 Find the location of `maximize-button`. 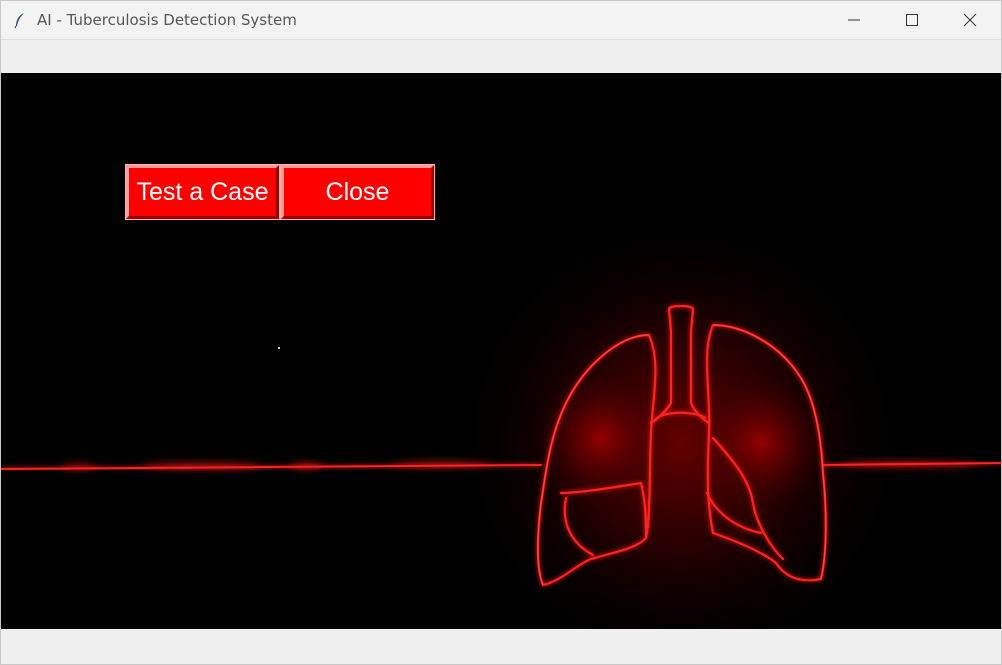

maximize-button is located at coordinates (912, 20).